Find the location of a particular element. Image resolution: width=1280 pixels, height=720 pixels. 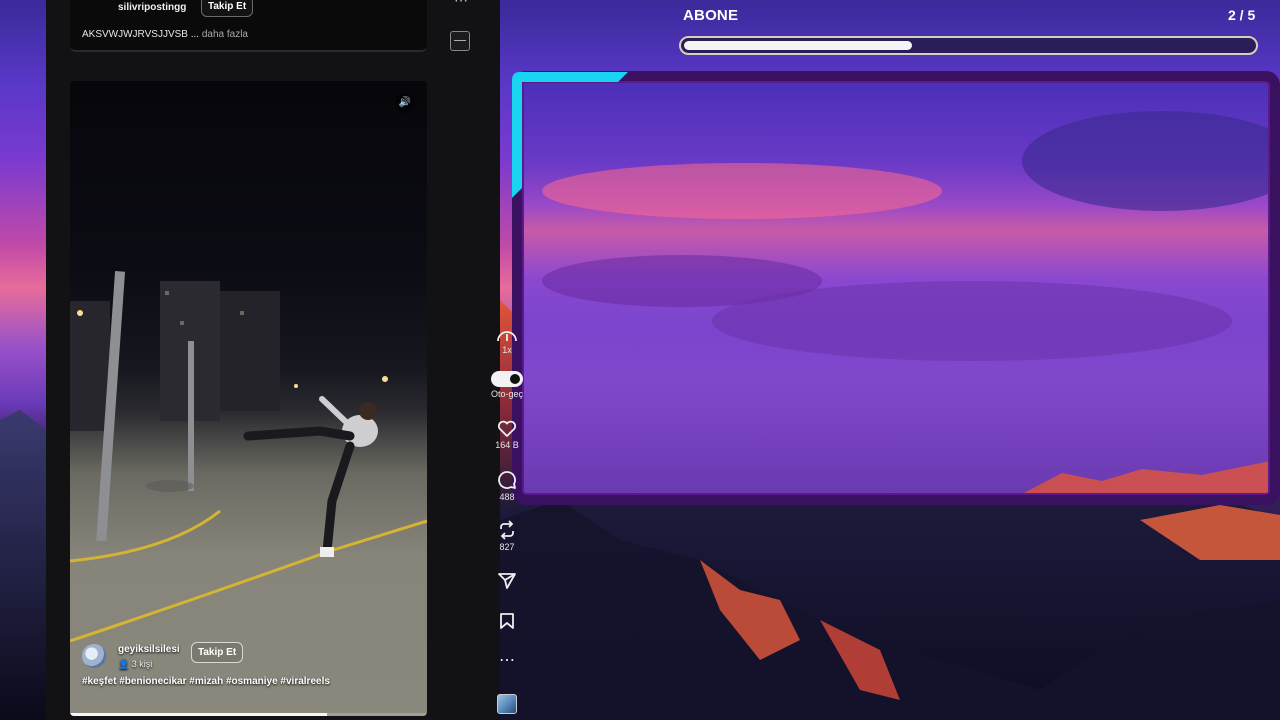

share-button is located at coordinates (507, 581).